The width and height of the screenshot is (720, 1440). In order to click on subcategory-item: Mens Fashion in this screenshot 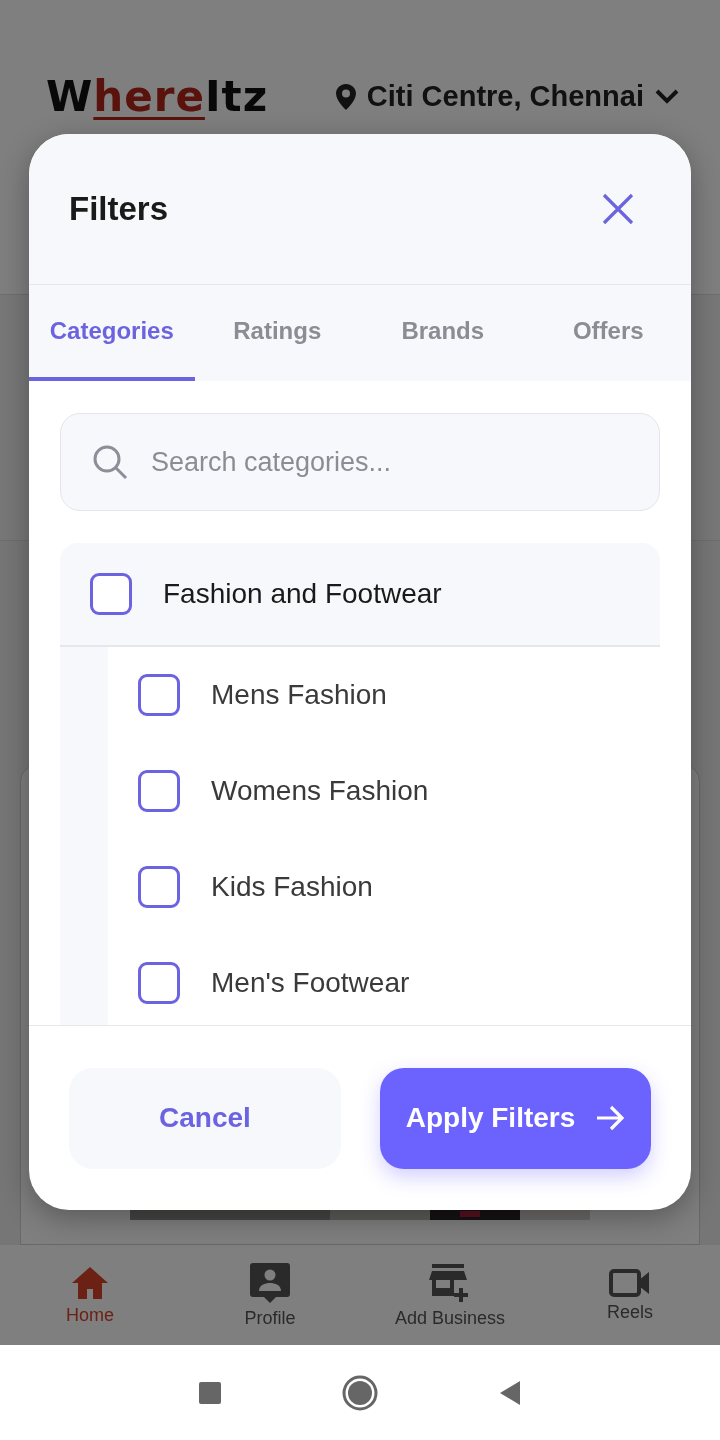, I will do `click(384, 695)`.